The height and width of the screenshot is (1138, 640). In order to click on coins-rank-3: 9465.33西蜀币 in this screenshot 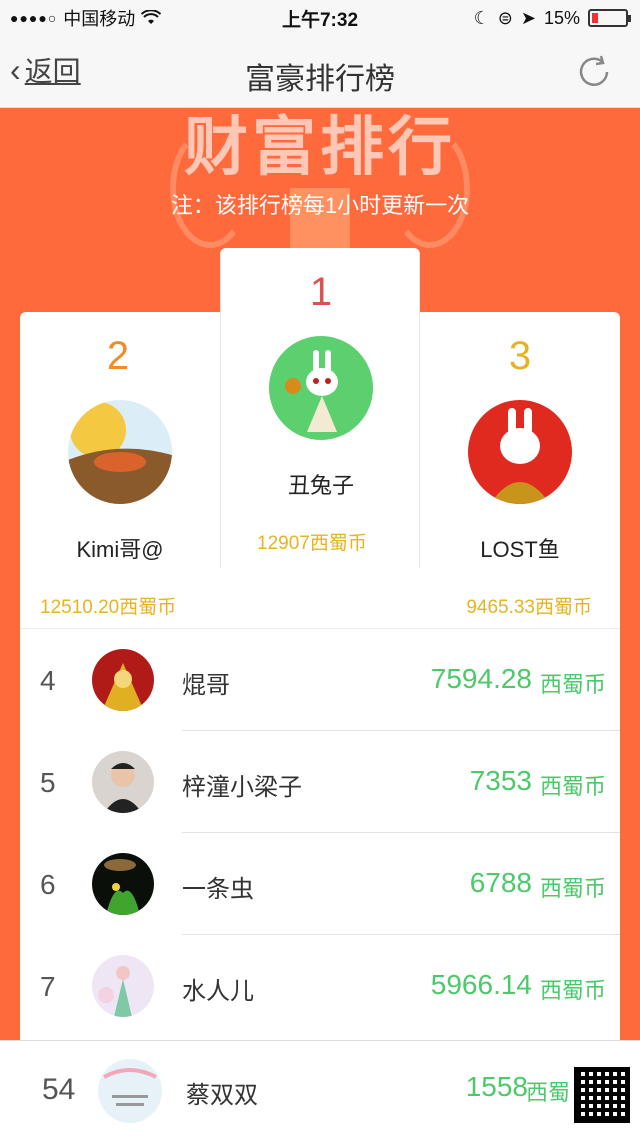, I will do `click(529, 607)`.